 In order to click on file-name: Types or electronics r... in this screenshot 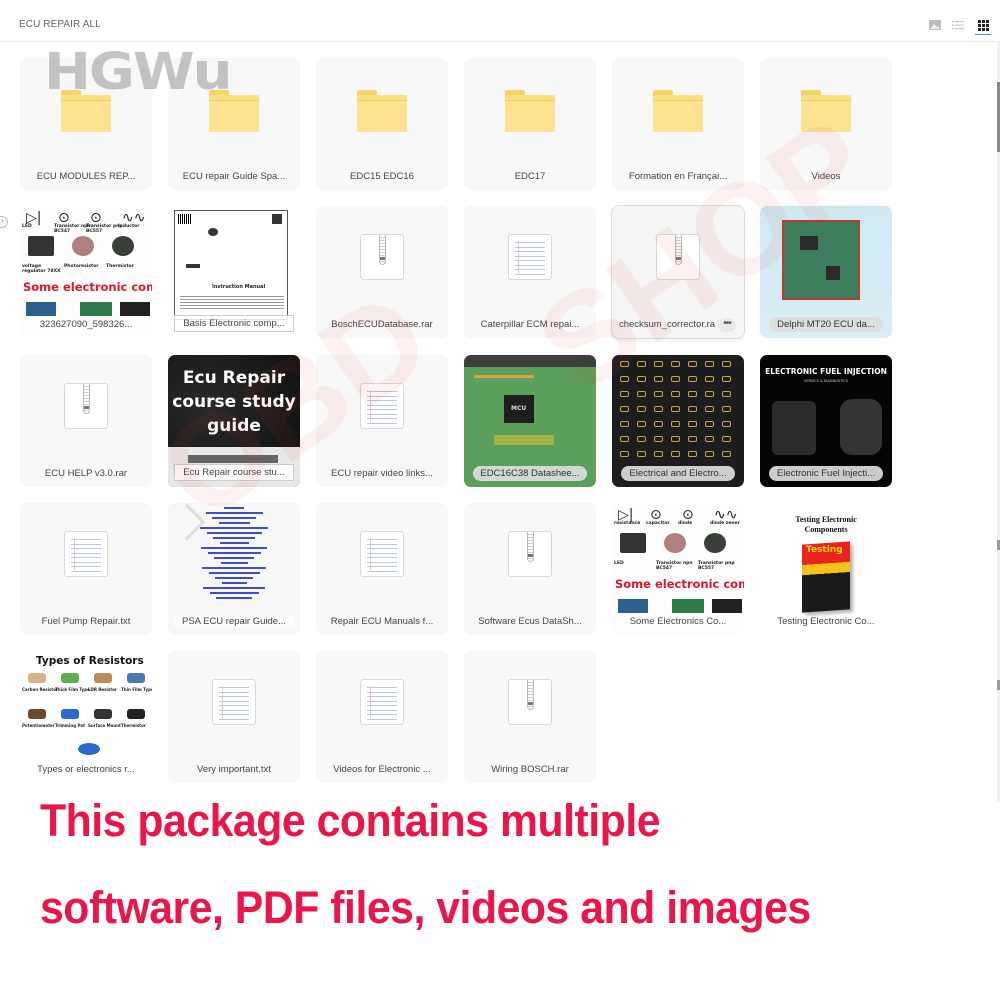, I will do `click(86, 769)`.